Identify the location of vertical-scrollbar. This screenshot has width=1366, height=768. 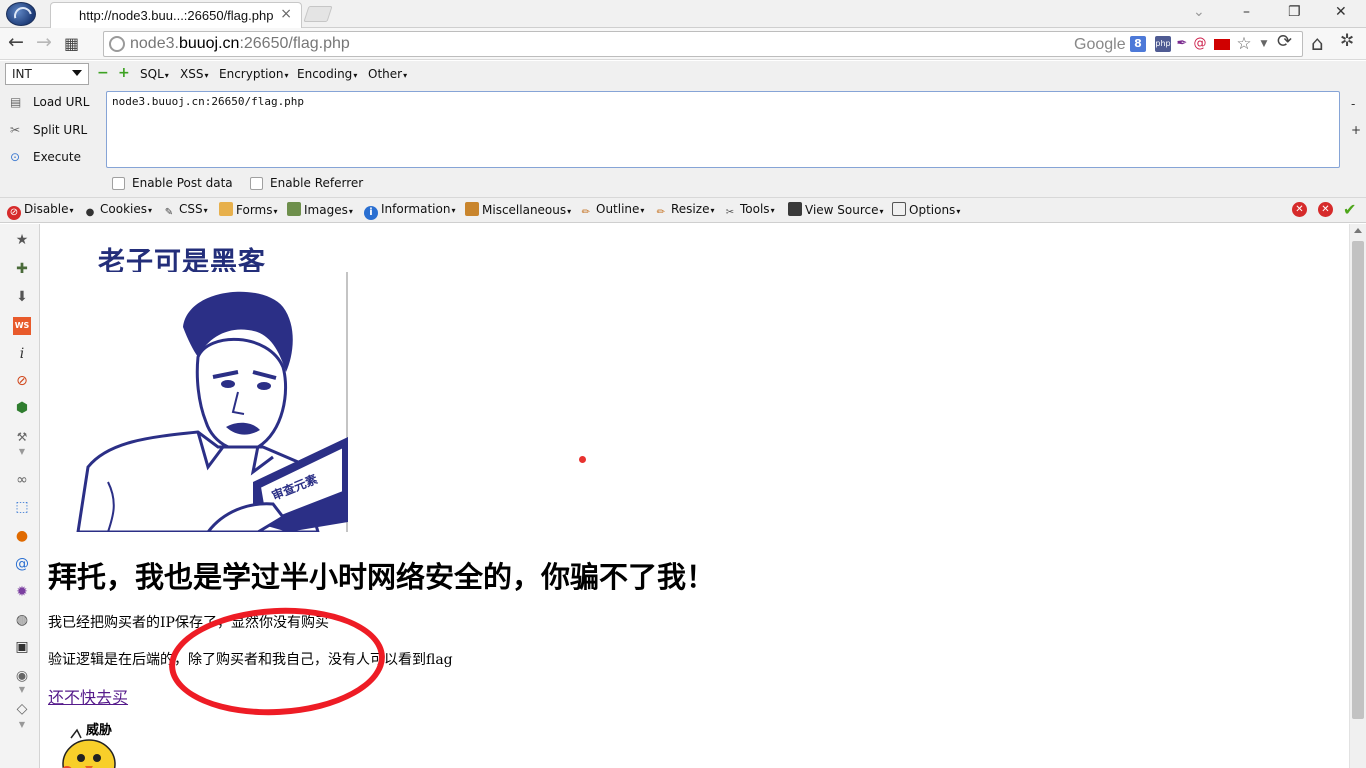
(1357, 496).